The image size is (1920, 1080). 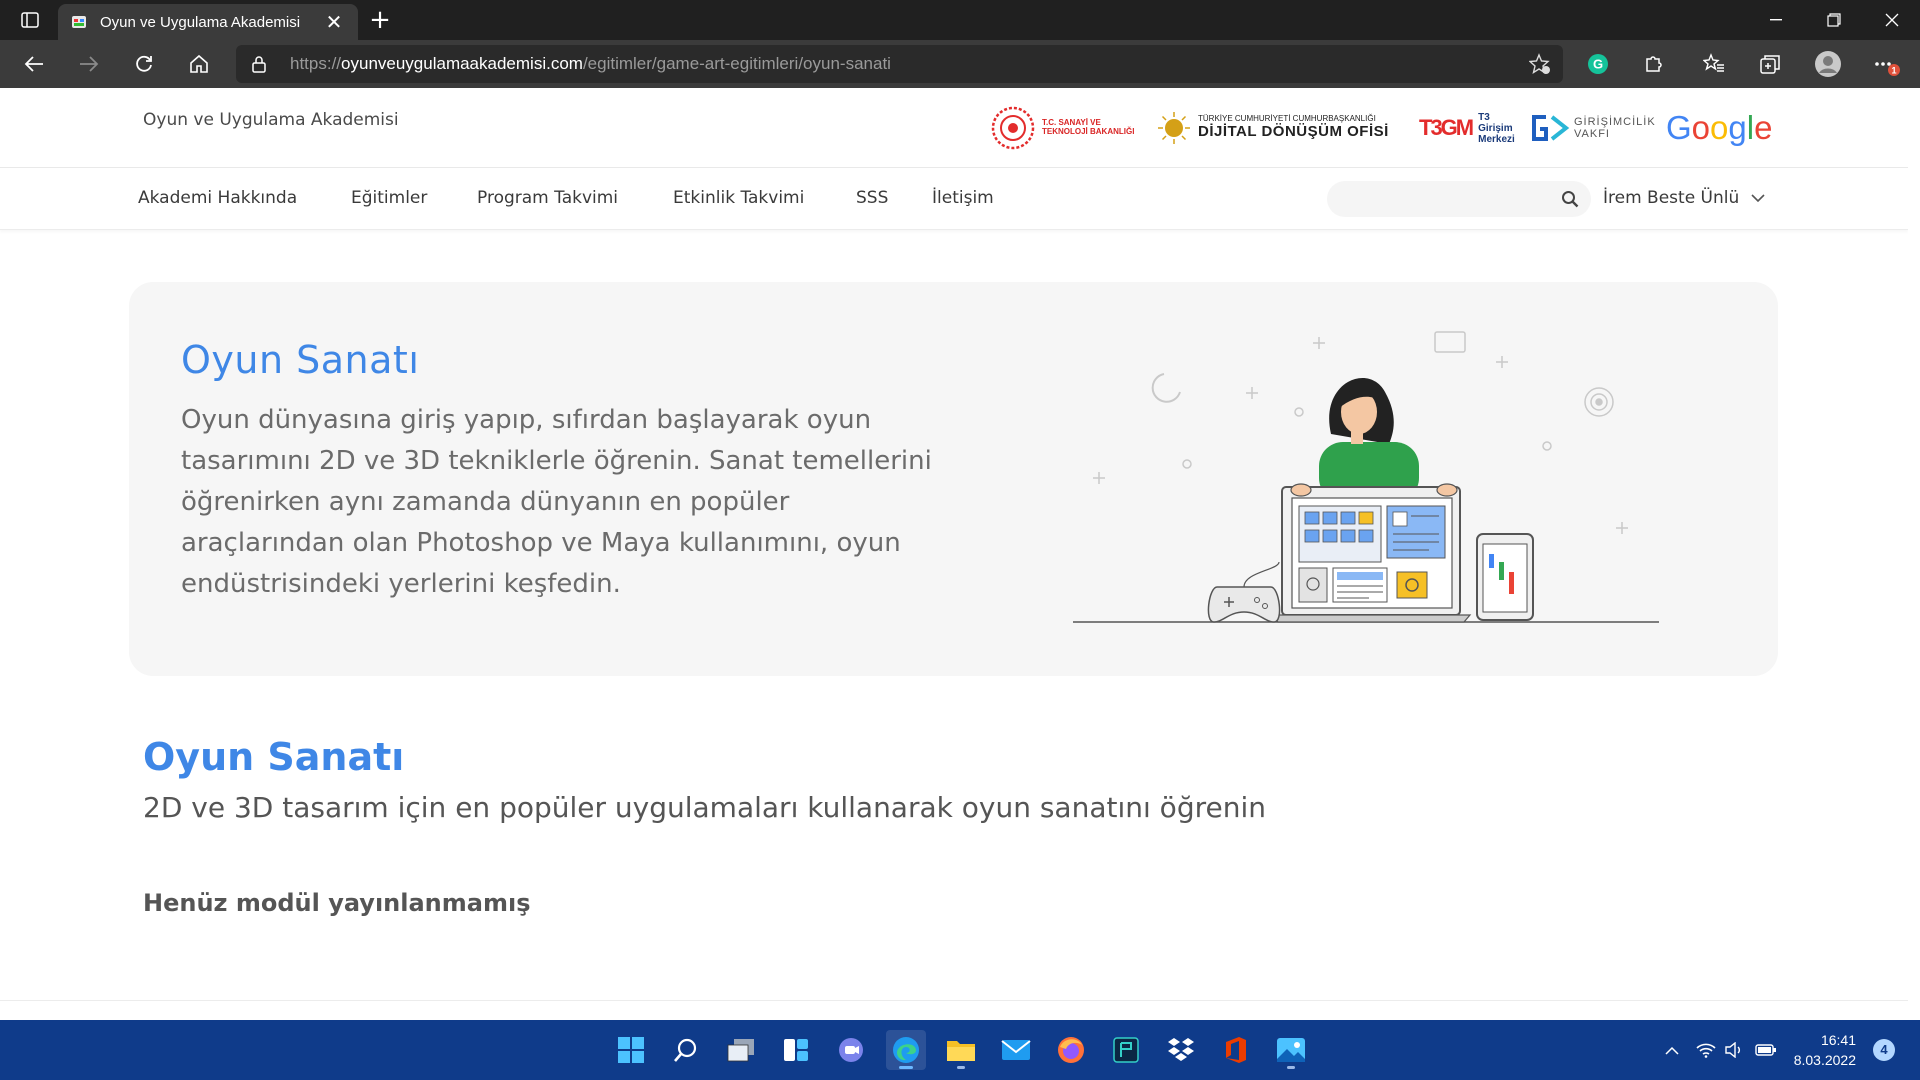 What do you see at coordinates (1071, 1050) in the screenshot?
I see `firefox-icon` at bounding box center [1071, 1050].